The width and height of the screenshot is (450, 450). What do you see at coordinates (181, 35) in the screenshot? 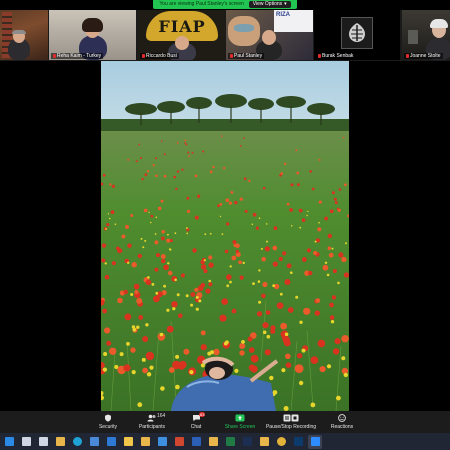
I see `participant-tile: FIAP Riccardo Busi` at bounding box center [181, 35].